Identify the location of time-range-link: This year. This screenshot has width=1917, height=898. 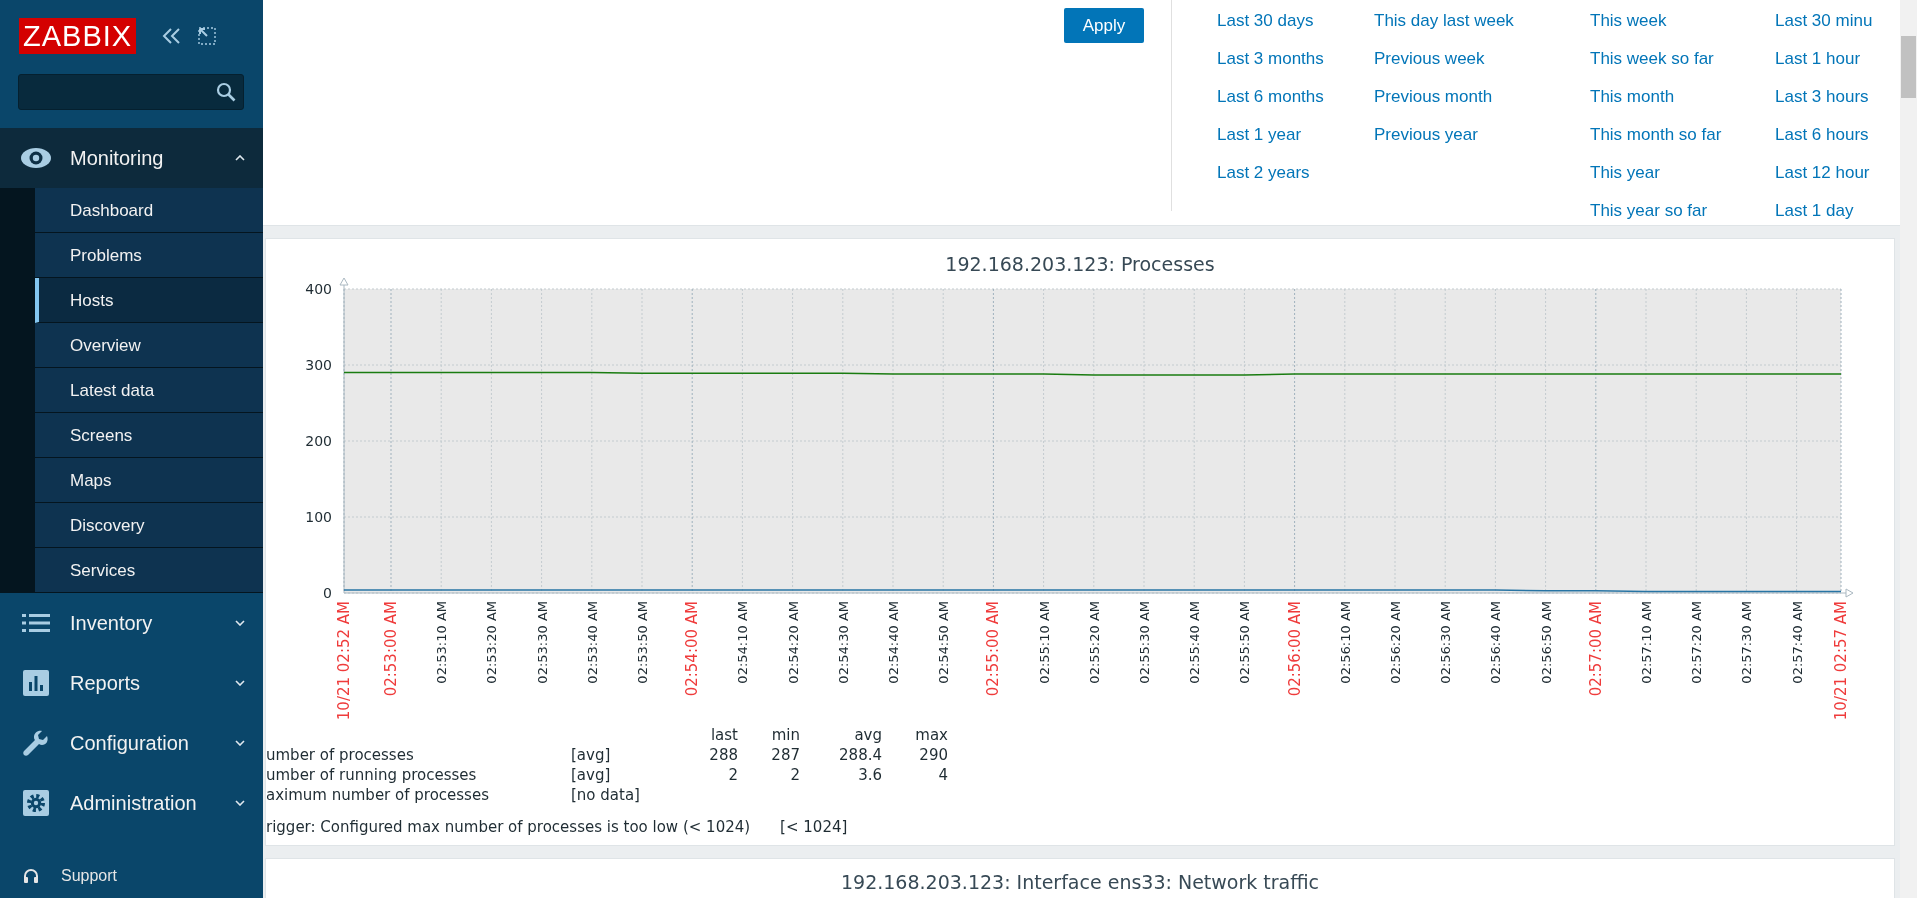
(1682, 173).